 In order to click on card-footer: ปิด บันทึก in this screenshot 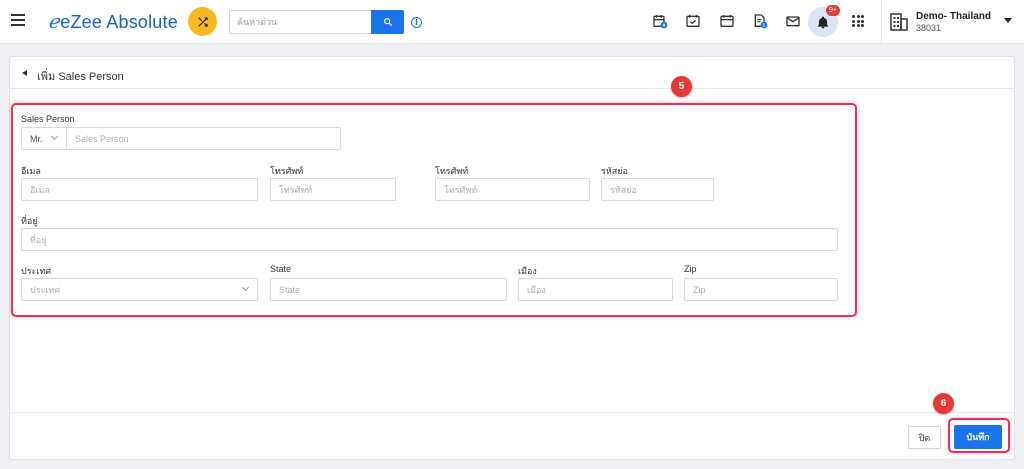, I will do `click(512, 435)`.